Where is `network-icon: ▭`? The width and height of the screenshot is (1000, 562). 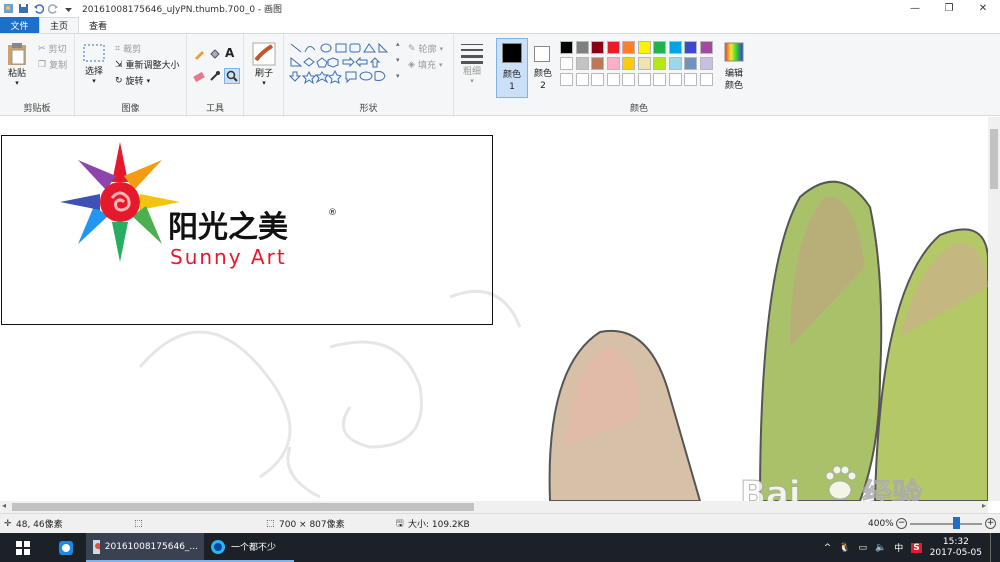 network-icon: ▭ is located at coordinates (862, 548).